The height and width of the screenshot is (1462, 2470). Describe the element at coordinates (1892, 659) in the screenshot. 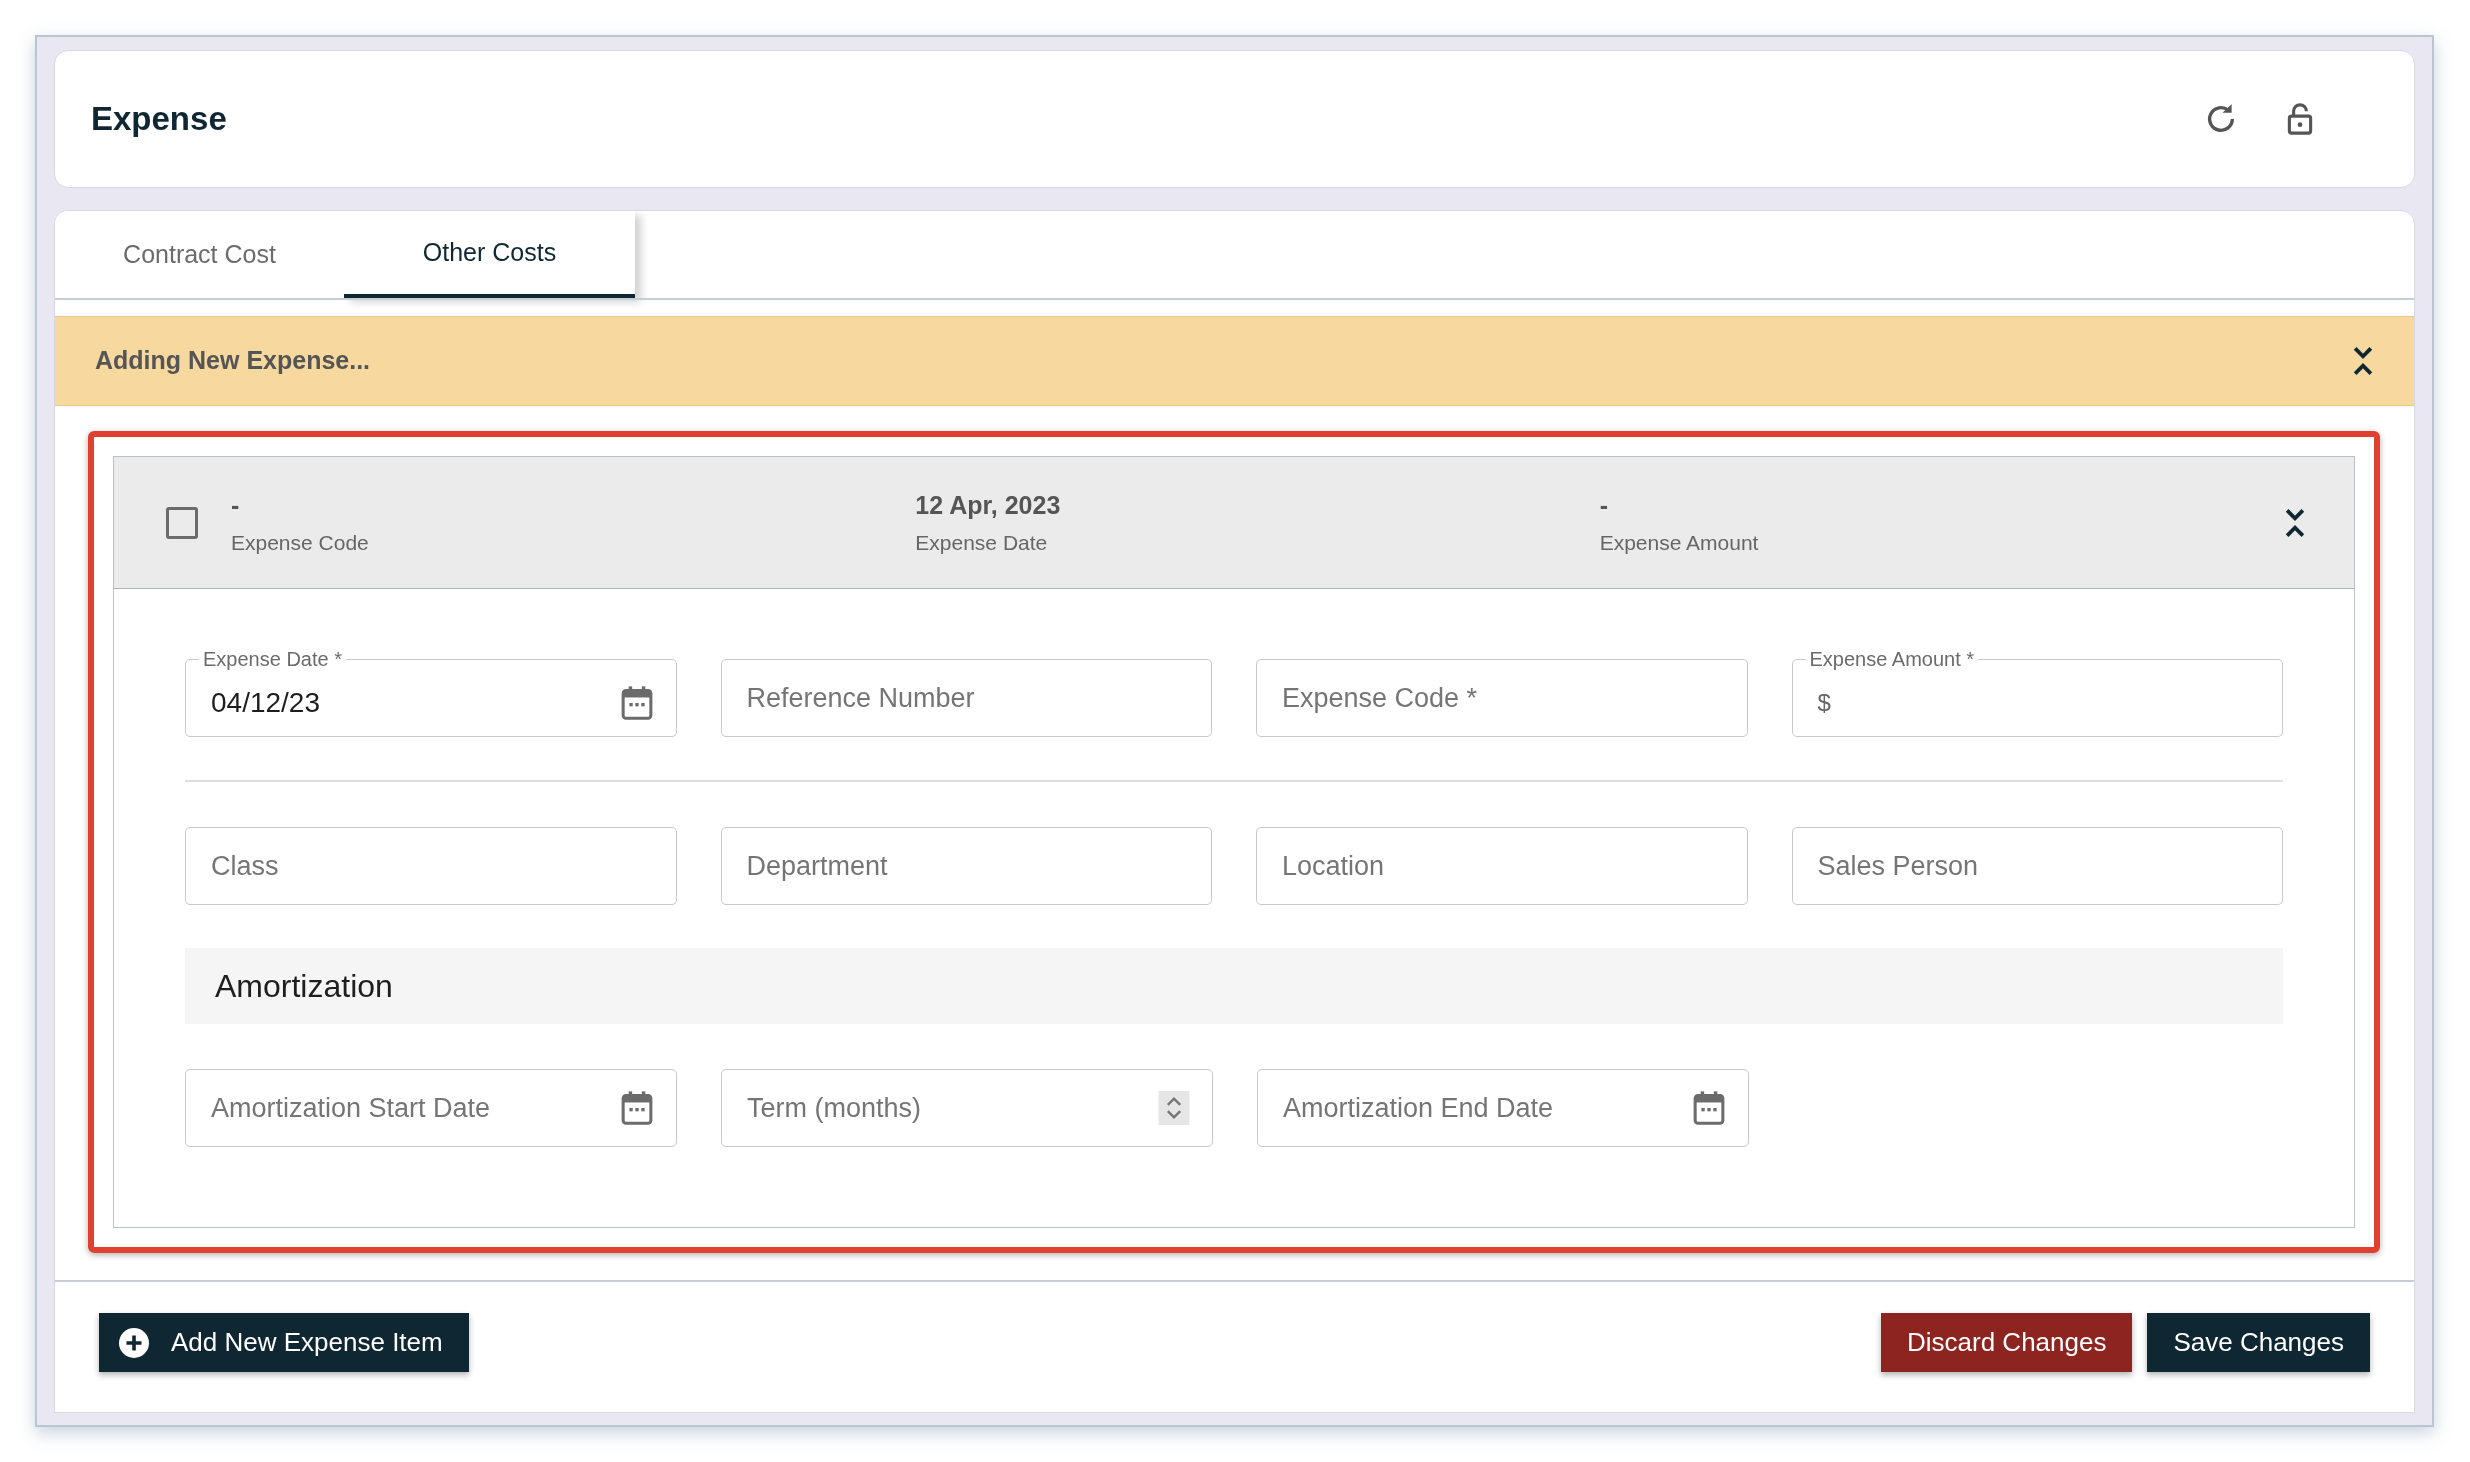

I see `field-label: Expense Amount *` at that location.